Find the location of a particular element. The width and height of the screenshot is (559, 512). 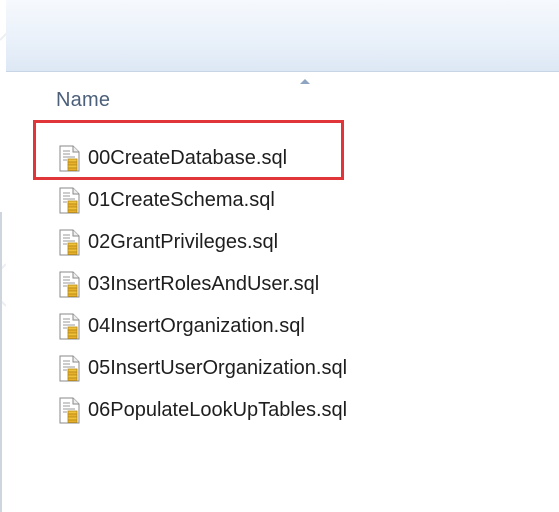

sort-ascending-icon is located at coordinates (305, 81).